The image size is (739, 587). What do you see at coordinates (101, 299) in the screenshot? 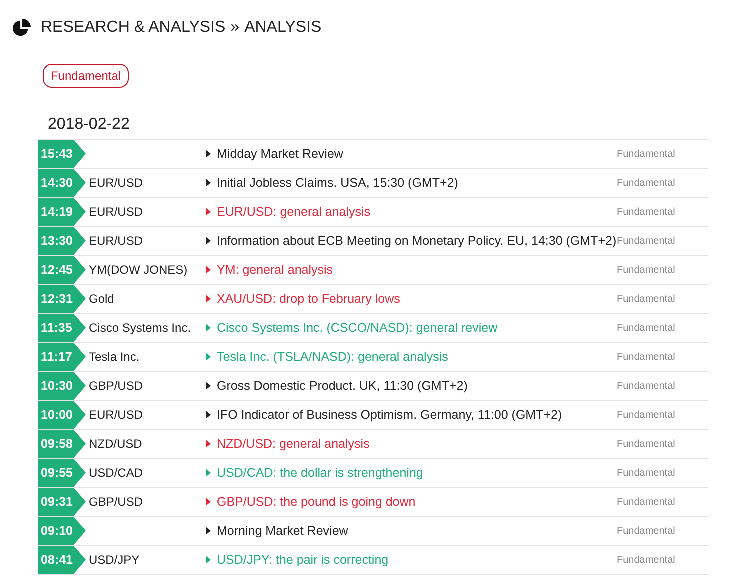
I see `asset-label: Gold` at bounding box center [101, 299].